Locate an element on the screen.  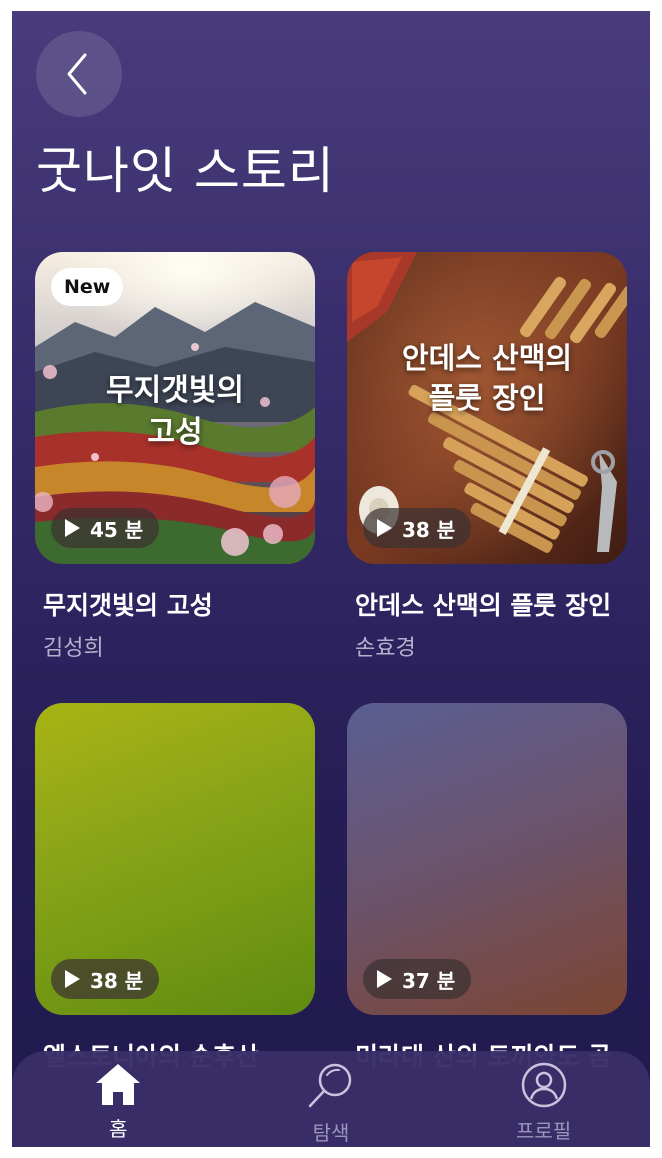
profile-icon is located at coordinates (543, 1085).